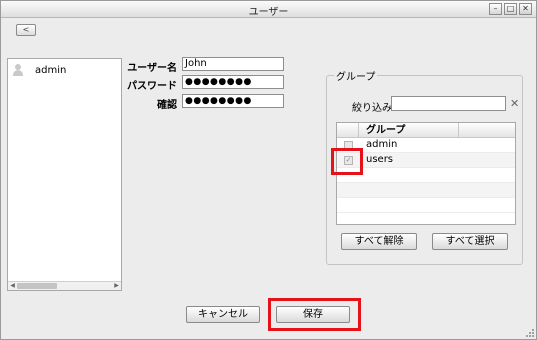 The width and height of the screenshot is (537, 340). What do you see at coordinates (470, 241) in the screenshot?
I see `select-all-button: すべて選択` at bounding box center [470, 241].